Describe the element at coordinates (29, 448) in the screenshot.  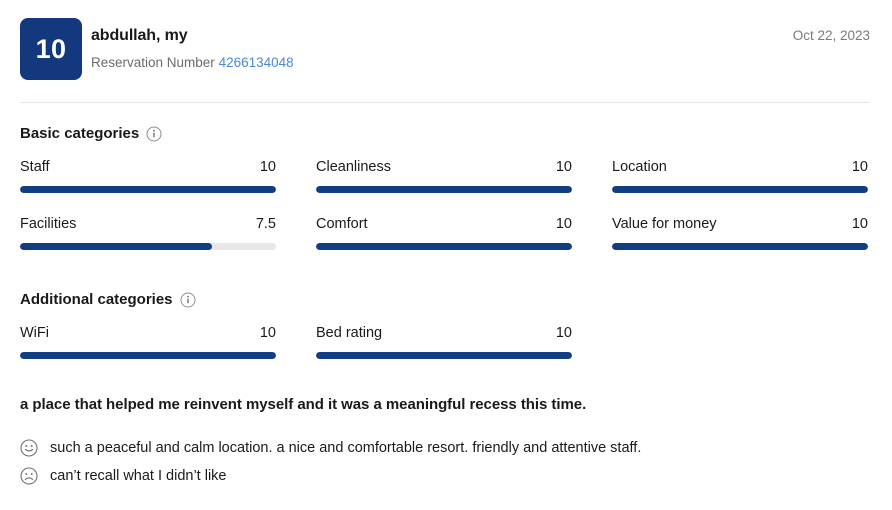
I see `smiley-face-icon` at that location.